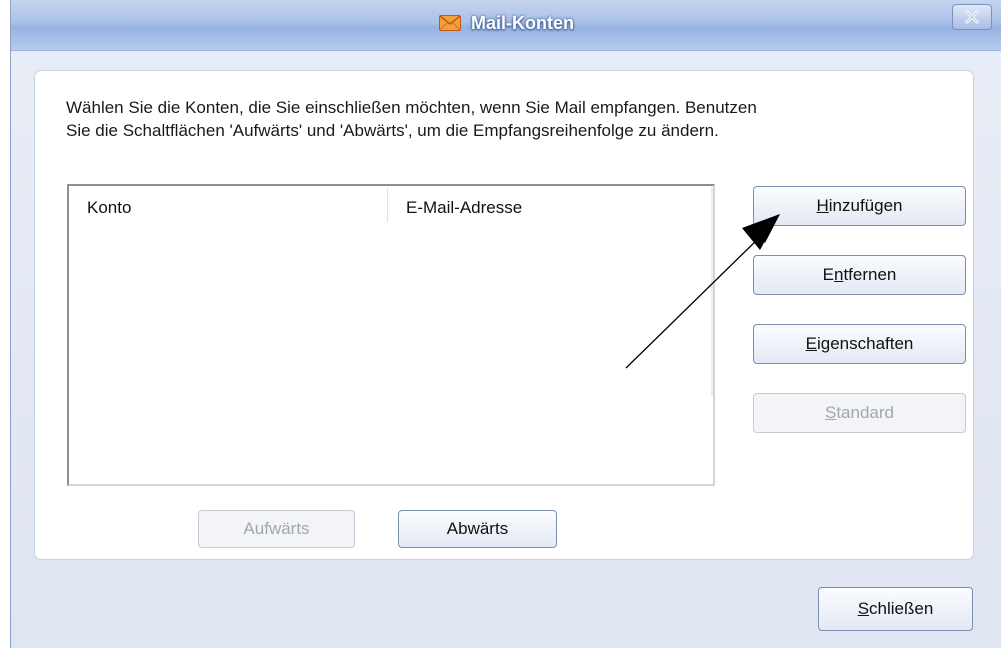  I want to click on mail-envelope-icon, so click(450, 23).